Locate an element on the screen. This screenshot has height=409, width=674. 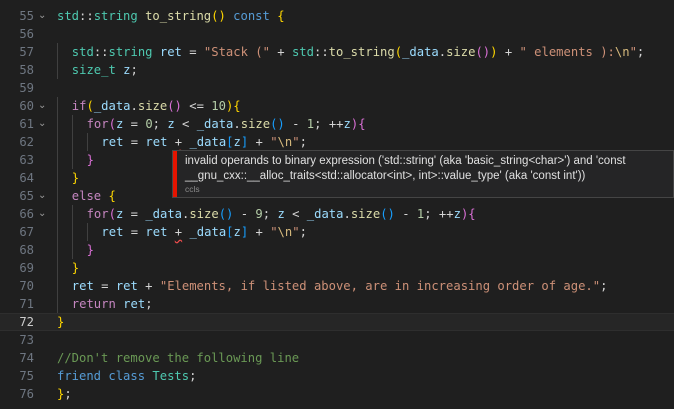
code-token: \n is located at coordinates (285, 232).